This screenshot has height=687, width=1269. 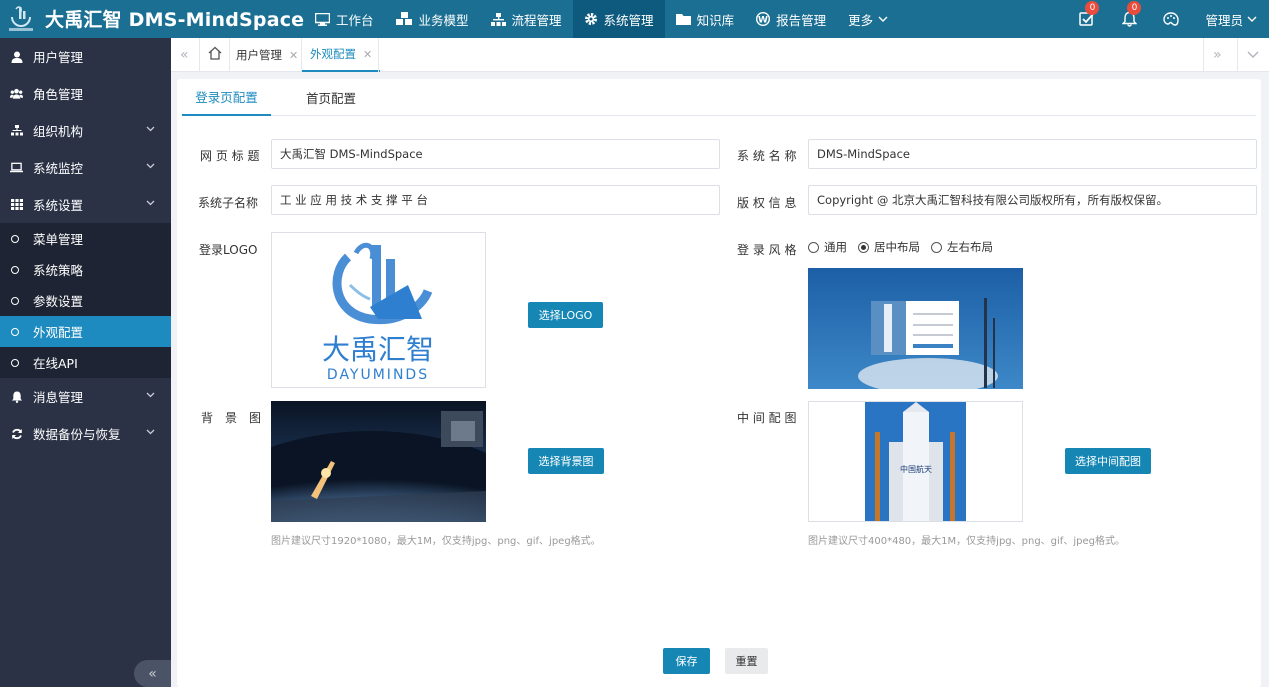 I want to click on middle-image-preview: 中国航天, so click(x=915, y=461).